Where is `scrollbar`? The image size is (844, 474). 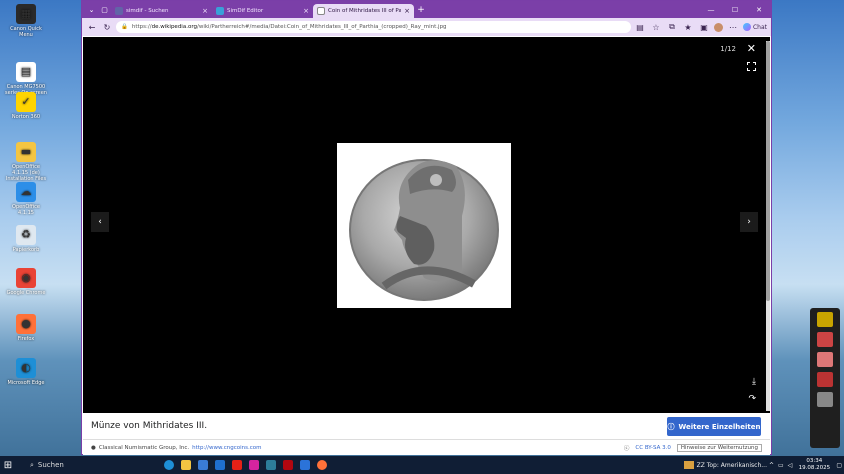 scrollbar is located at coordinates (768, 226).